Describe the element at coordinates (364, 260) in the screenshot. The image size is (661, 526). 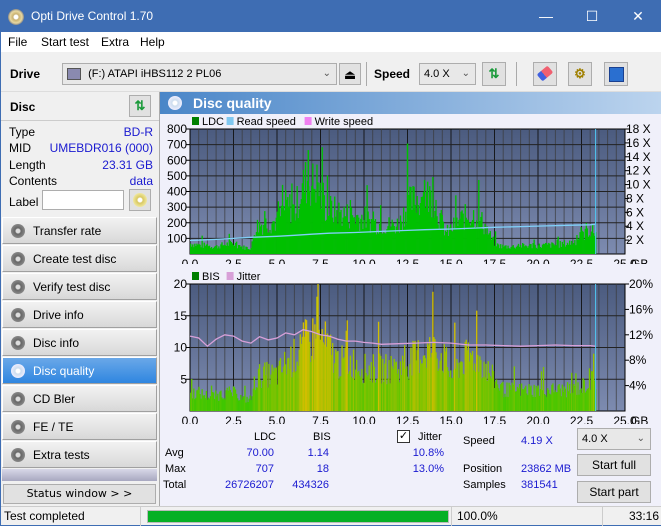
I see `x-tick-label: 10.0` at that location.